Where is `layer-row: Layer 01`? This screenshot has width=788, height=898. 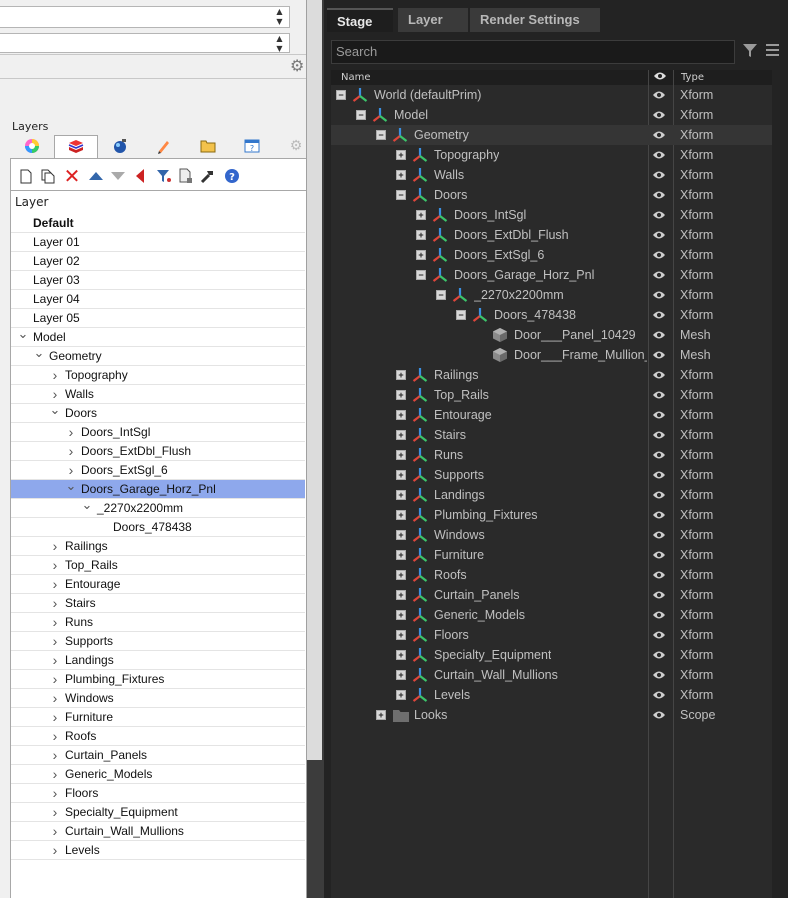
layer-row: Layer 01 is located at coordinates (158, 242).